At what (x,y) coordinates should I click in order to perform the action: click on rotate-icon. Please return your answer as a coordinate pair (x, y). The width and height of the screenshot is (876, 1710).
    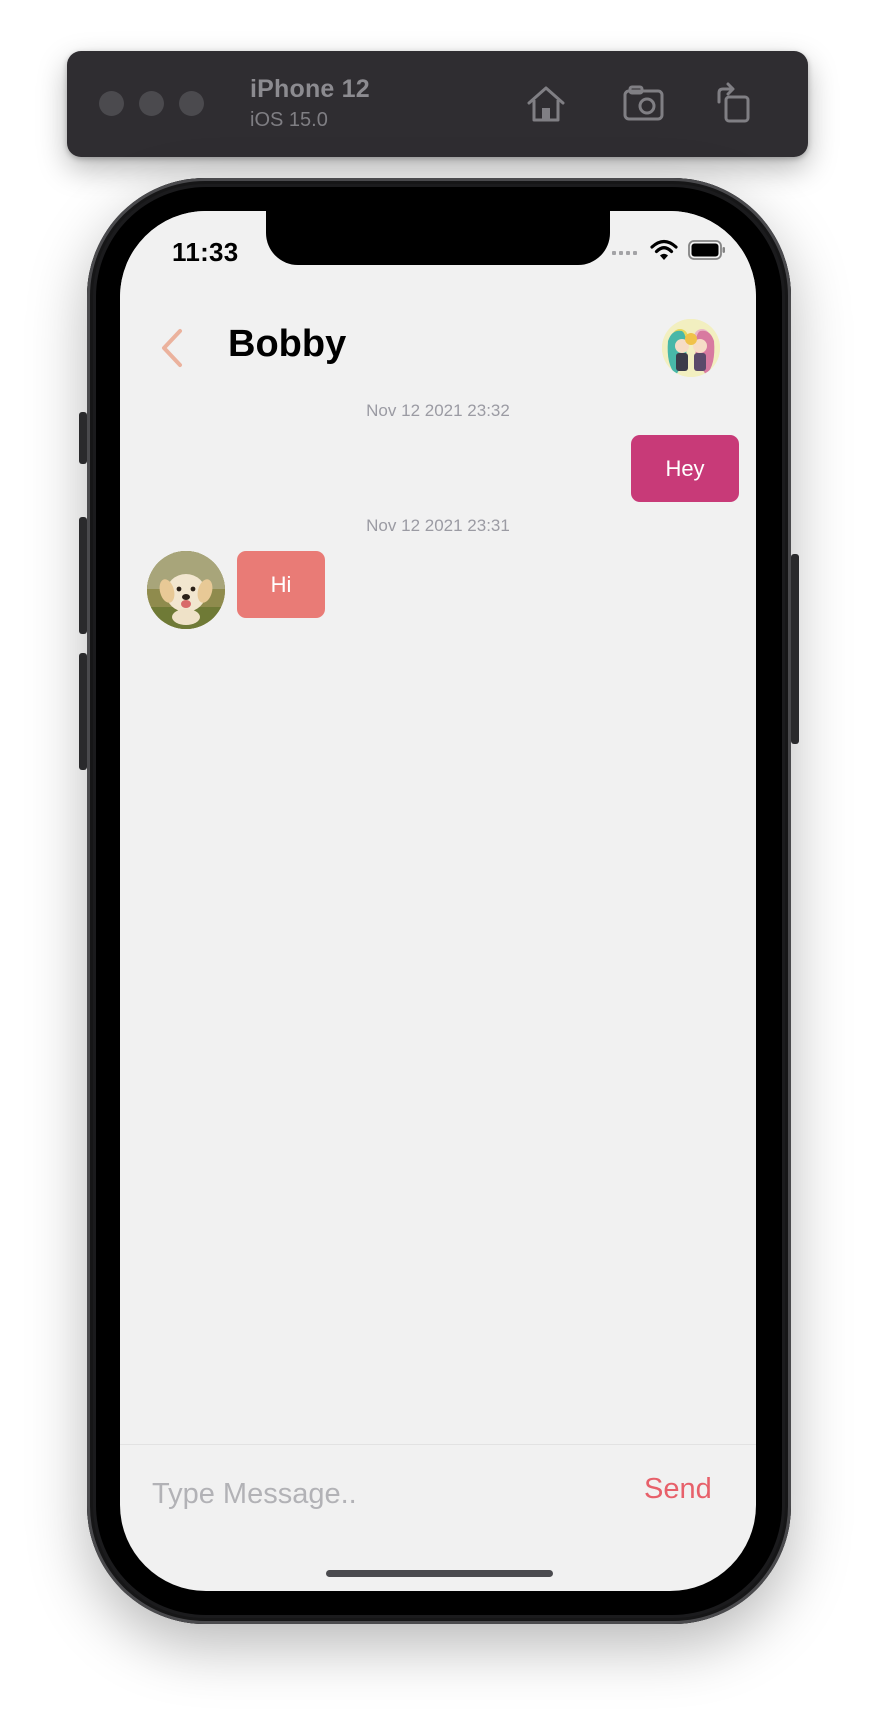
    Looking at the image, I should click on (735, 104).